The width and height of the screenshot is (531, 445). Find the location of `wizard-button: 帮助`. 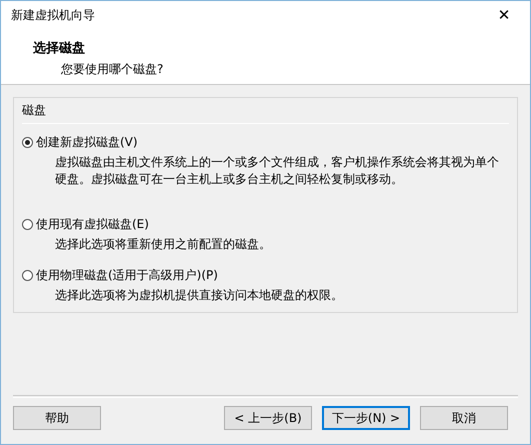

wizard-button: 帮助 is located at coordinates (57, 418).